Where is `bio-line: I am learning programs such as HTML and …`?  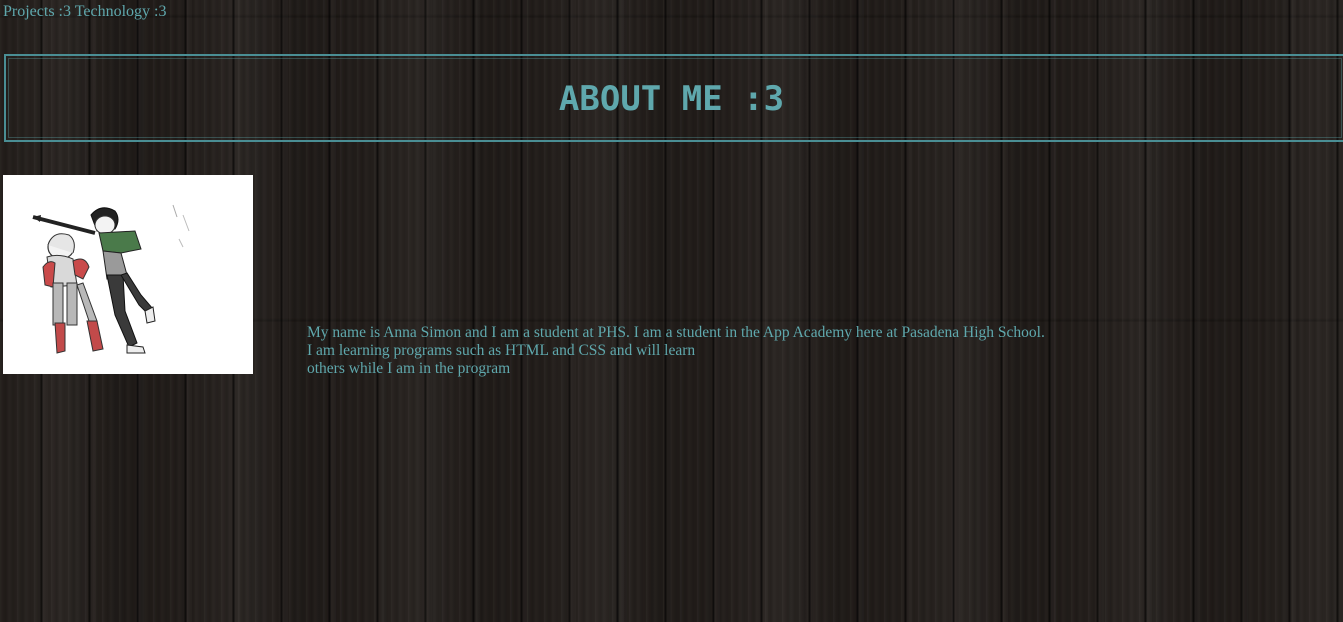
bio-line: I am learning programs such as HTML and … is located at coordinates (501, 350).